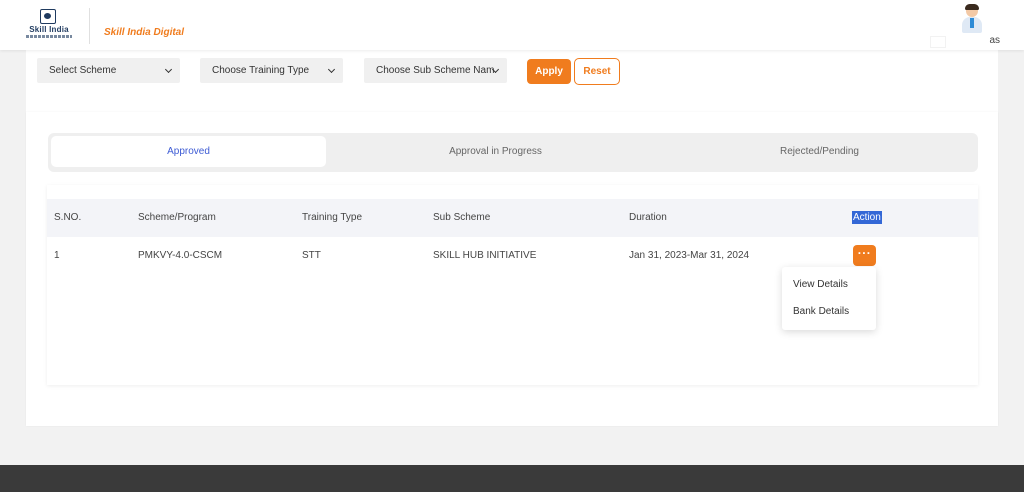 This screenshot has height=492, width=1024. I want to click on column-header-sno: S.NO., so click(68, 217).